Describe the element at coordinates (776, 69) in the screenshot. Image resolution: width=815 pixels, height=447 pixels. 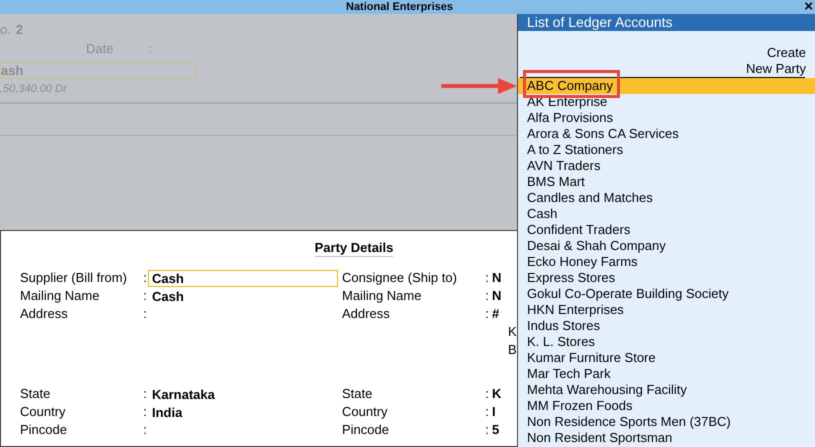
I see `create-party-option: New Party` at that location.